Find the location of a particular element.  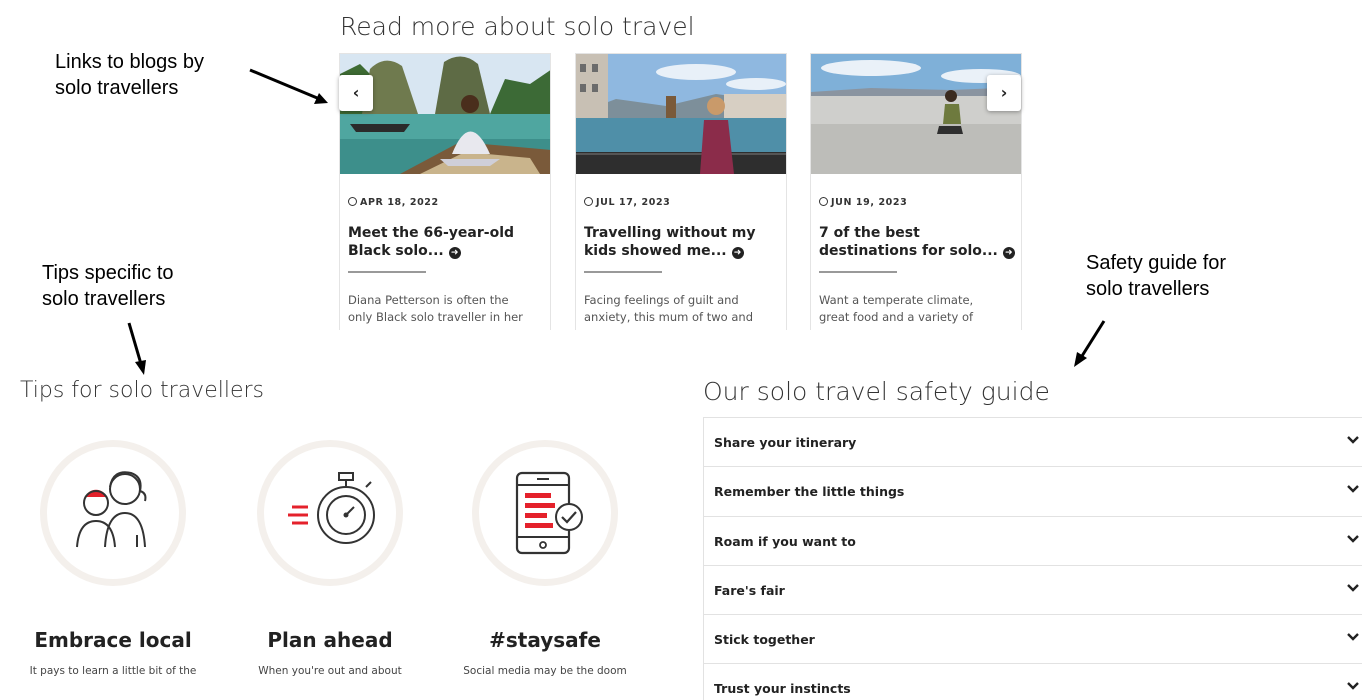

blog-card-image-lake is located at coordinates (681, 114).